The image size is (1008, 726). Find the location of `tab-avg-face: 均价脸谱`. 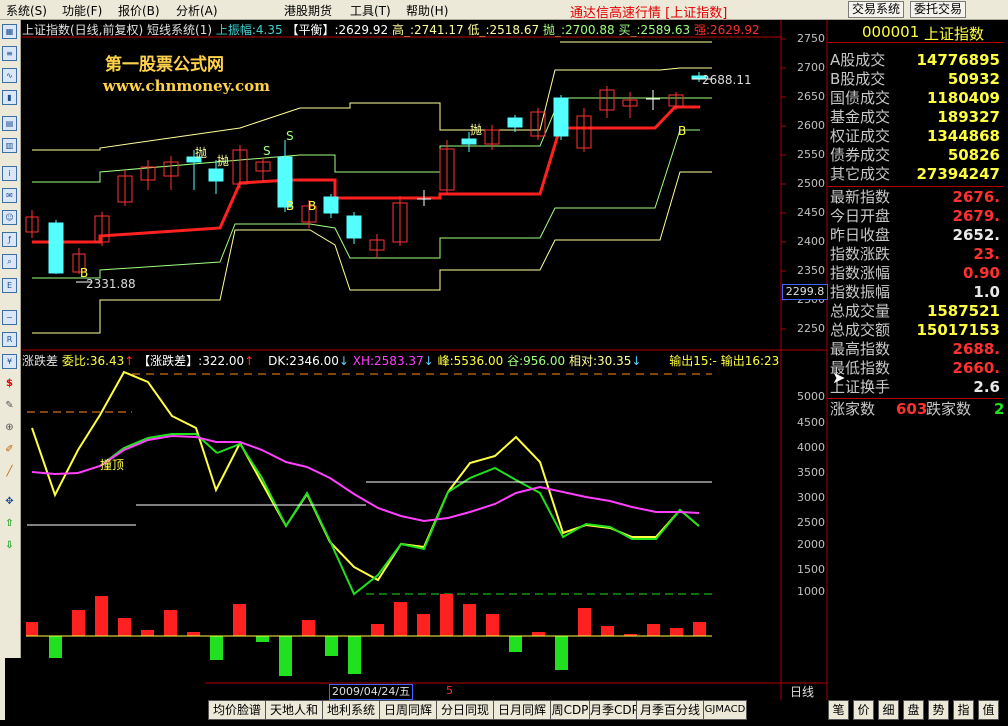

tab-avg-face: 均价脸谱 is located at coordinates (237, 710).